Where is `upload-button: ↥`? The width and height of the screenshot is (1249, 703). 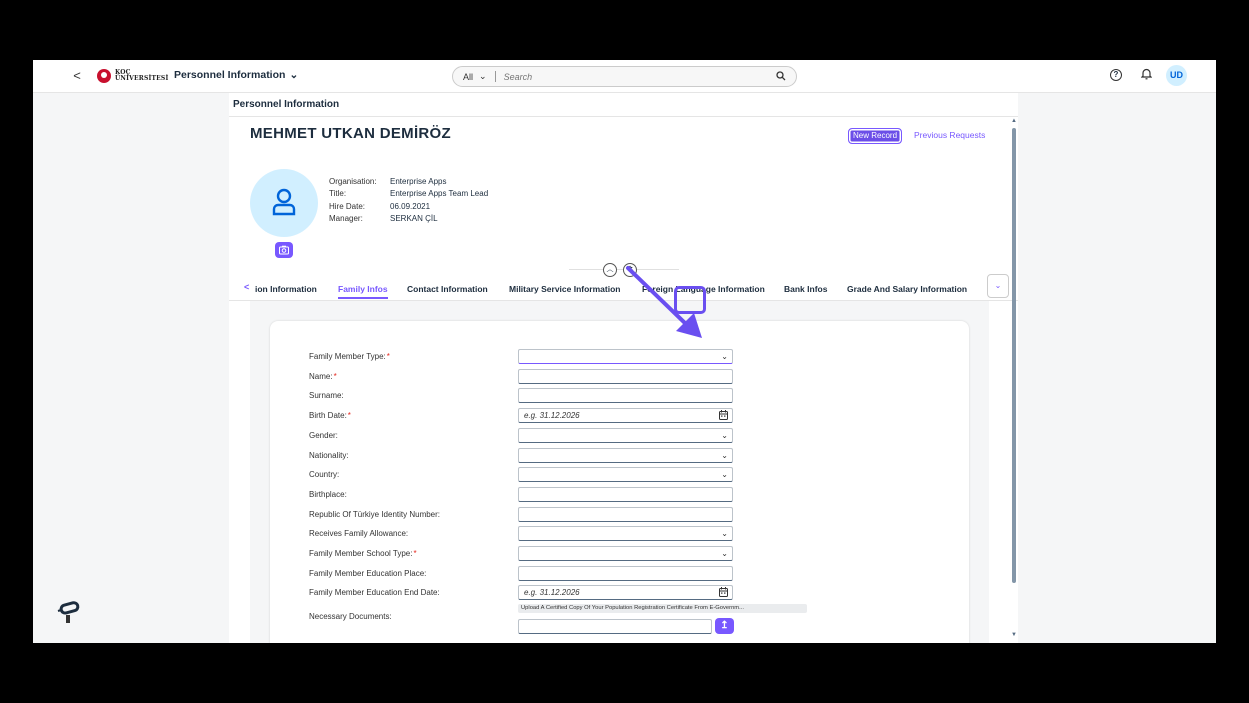
upload-button: ↥ is located at coordinates (724, 626).